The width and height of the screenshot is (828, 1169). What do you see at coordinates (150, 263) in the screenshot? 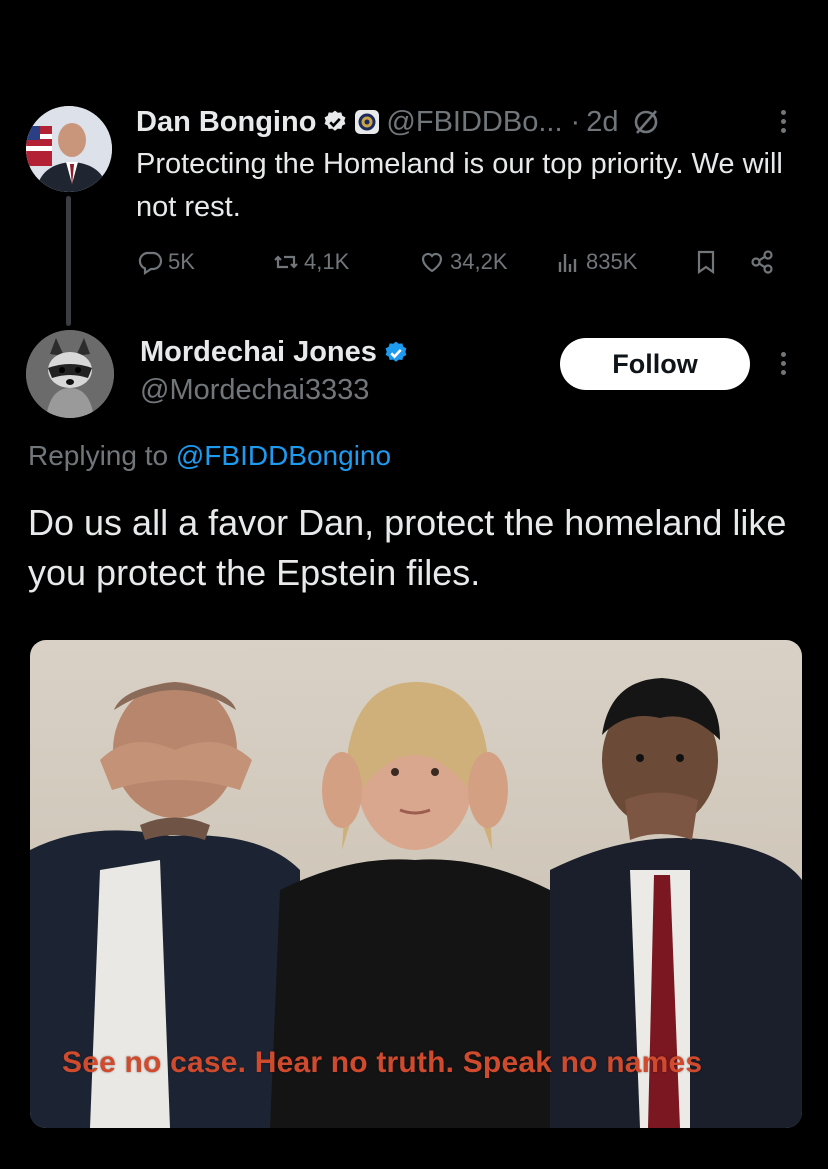
I see `reply-icon` at bounding box center [150, 263].